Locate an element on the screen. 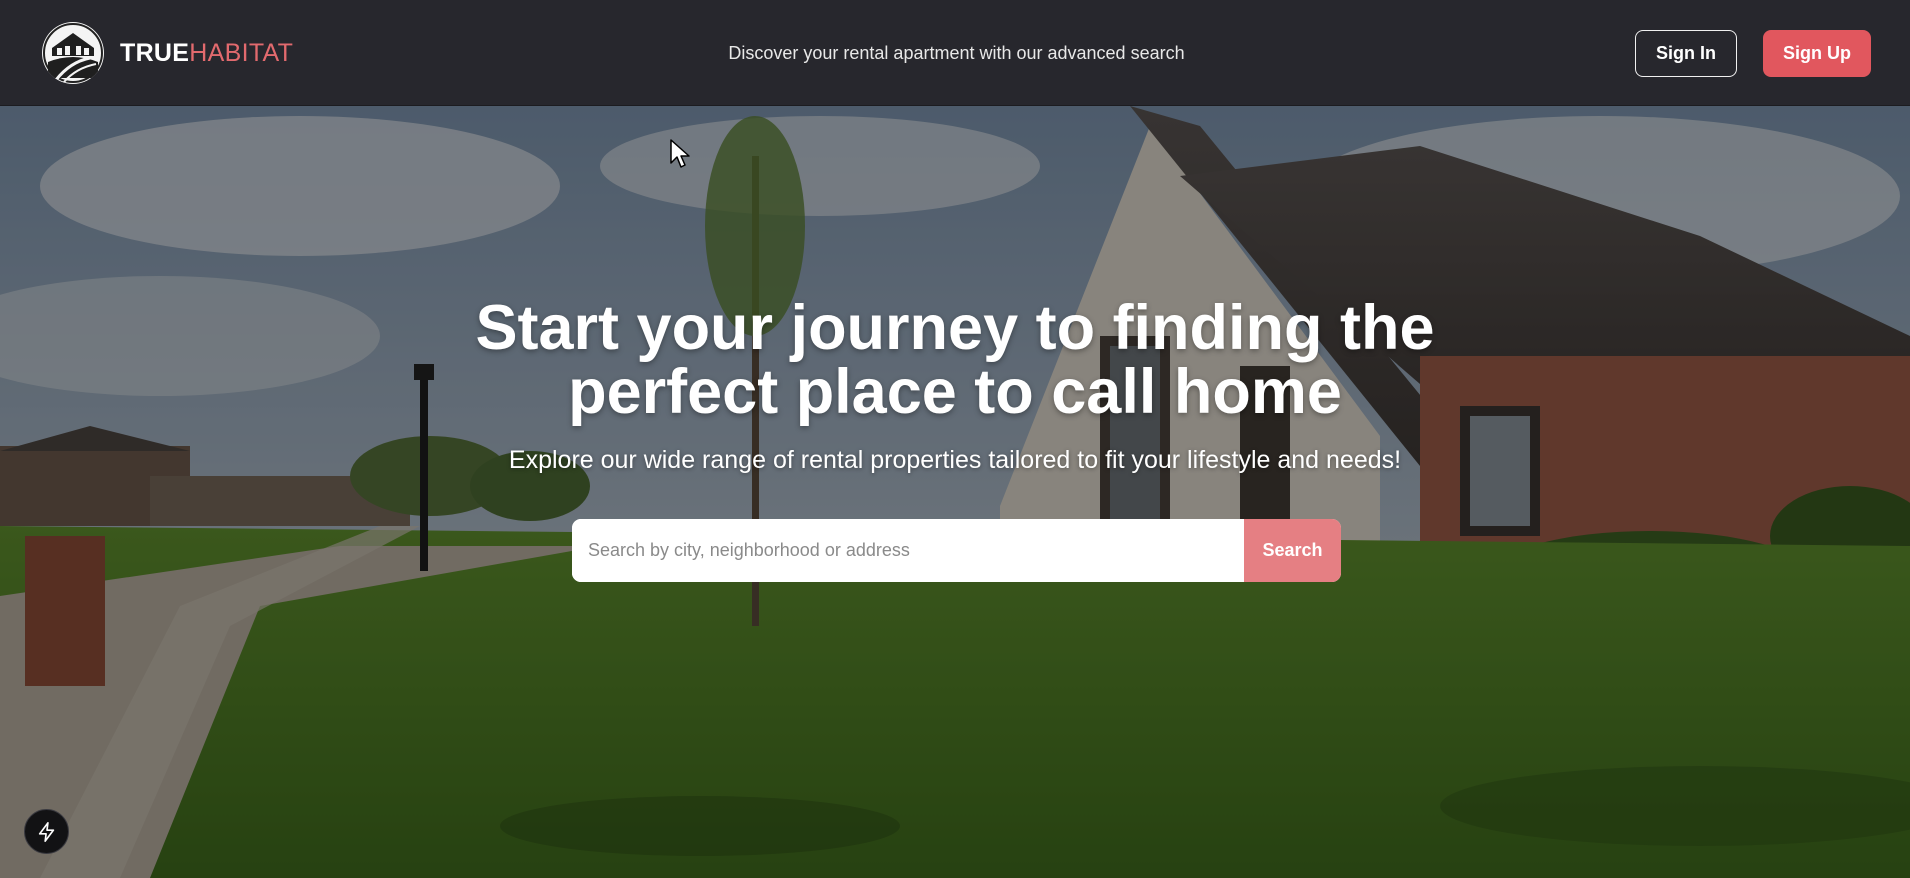  lightning-bolt-icon is located at coordinates (46, 831).